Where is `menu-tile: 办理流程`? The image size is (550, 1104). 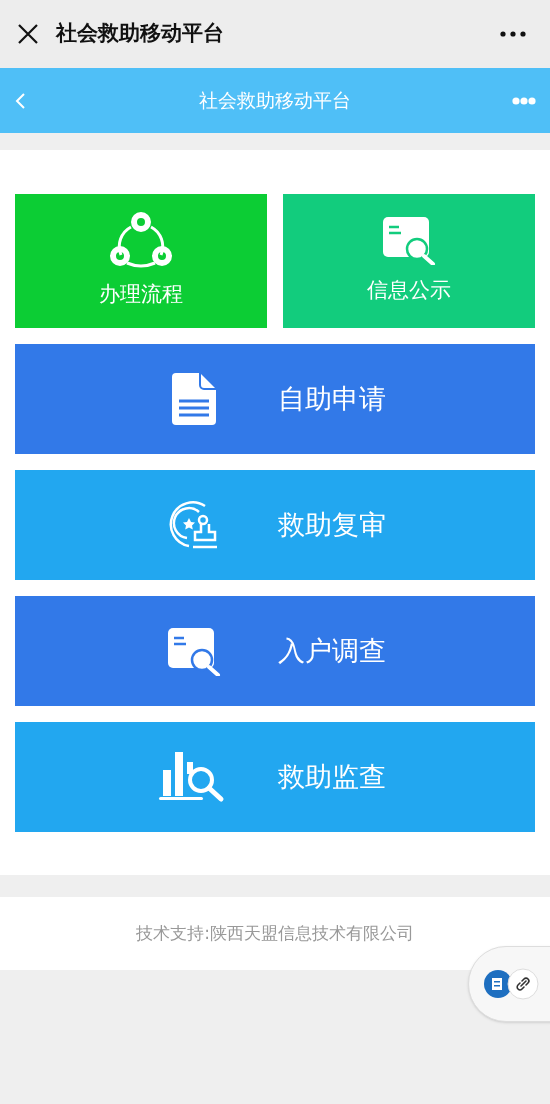
menu-tile: 办理流程 is located at coordinates (141, 261).